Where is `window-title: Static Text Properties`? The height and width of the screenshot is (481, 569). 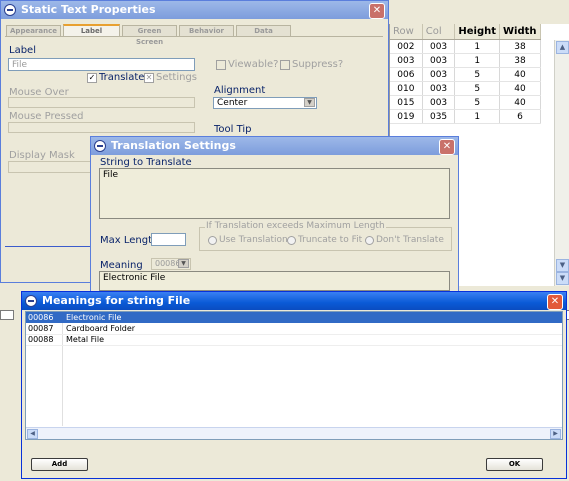 window-title: Static Text Properties is located at coordinates (194, 10).